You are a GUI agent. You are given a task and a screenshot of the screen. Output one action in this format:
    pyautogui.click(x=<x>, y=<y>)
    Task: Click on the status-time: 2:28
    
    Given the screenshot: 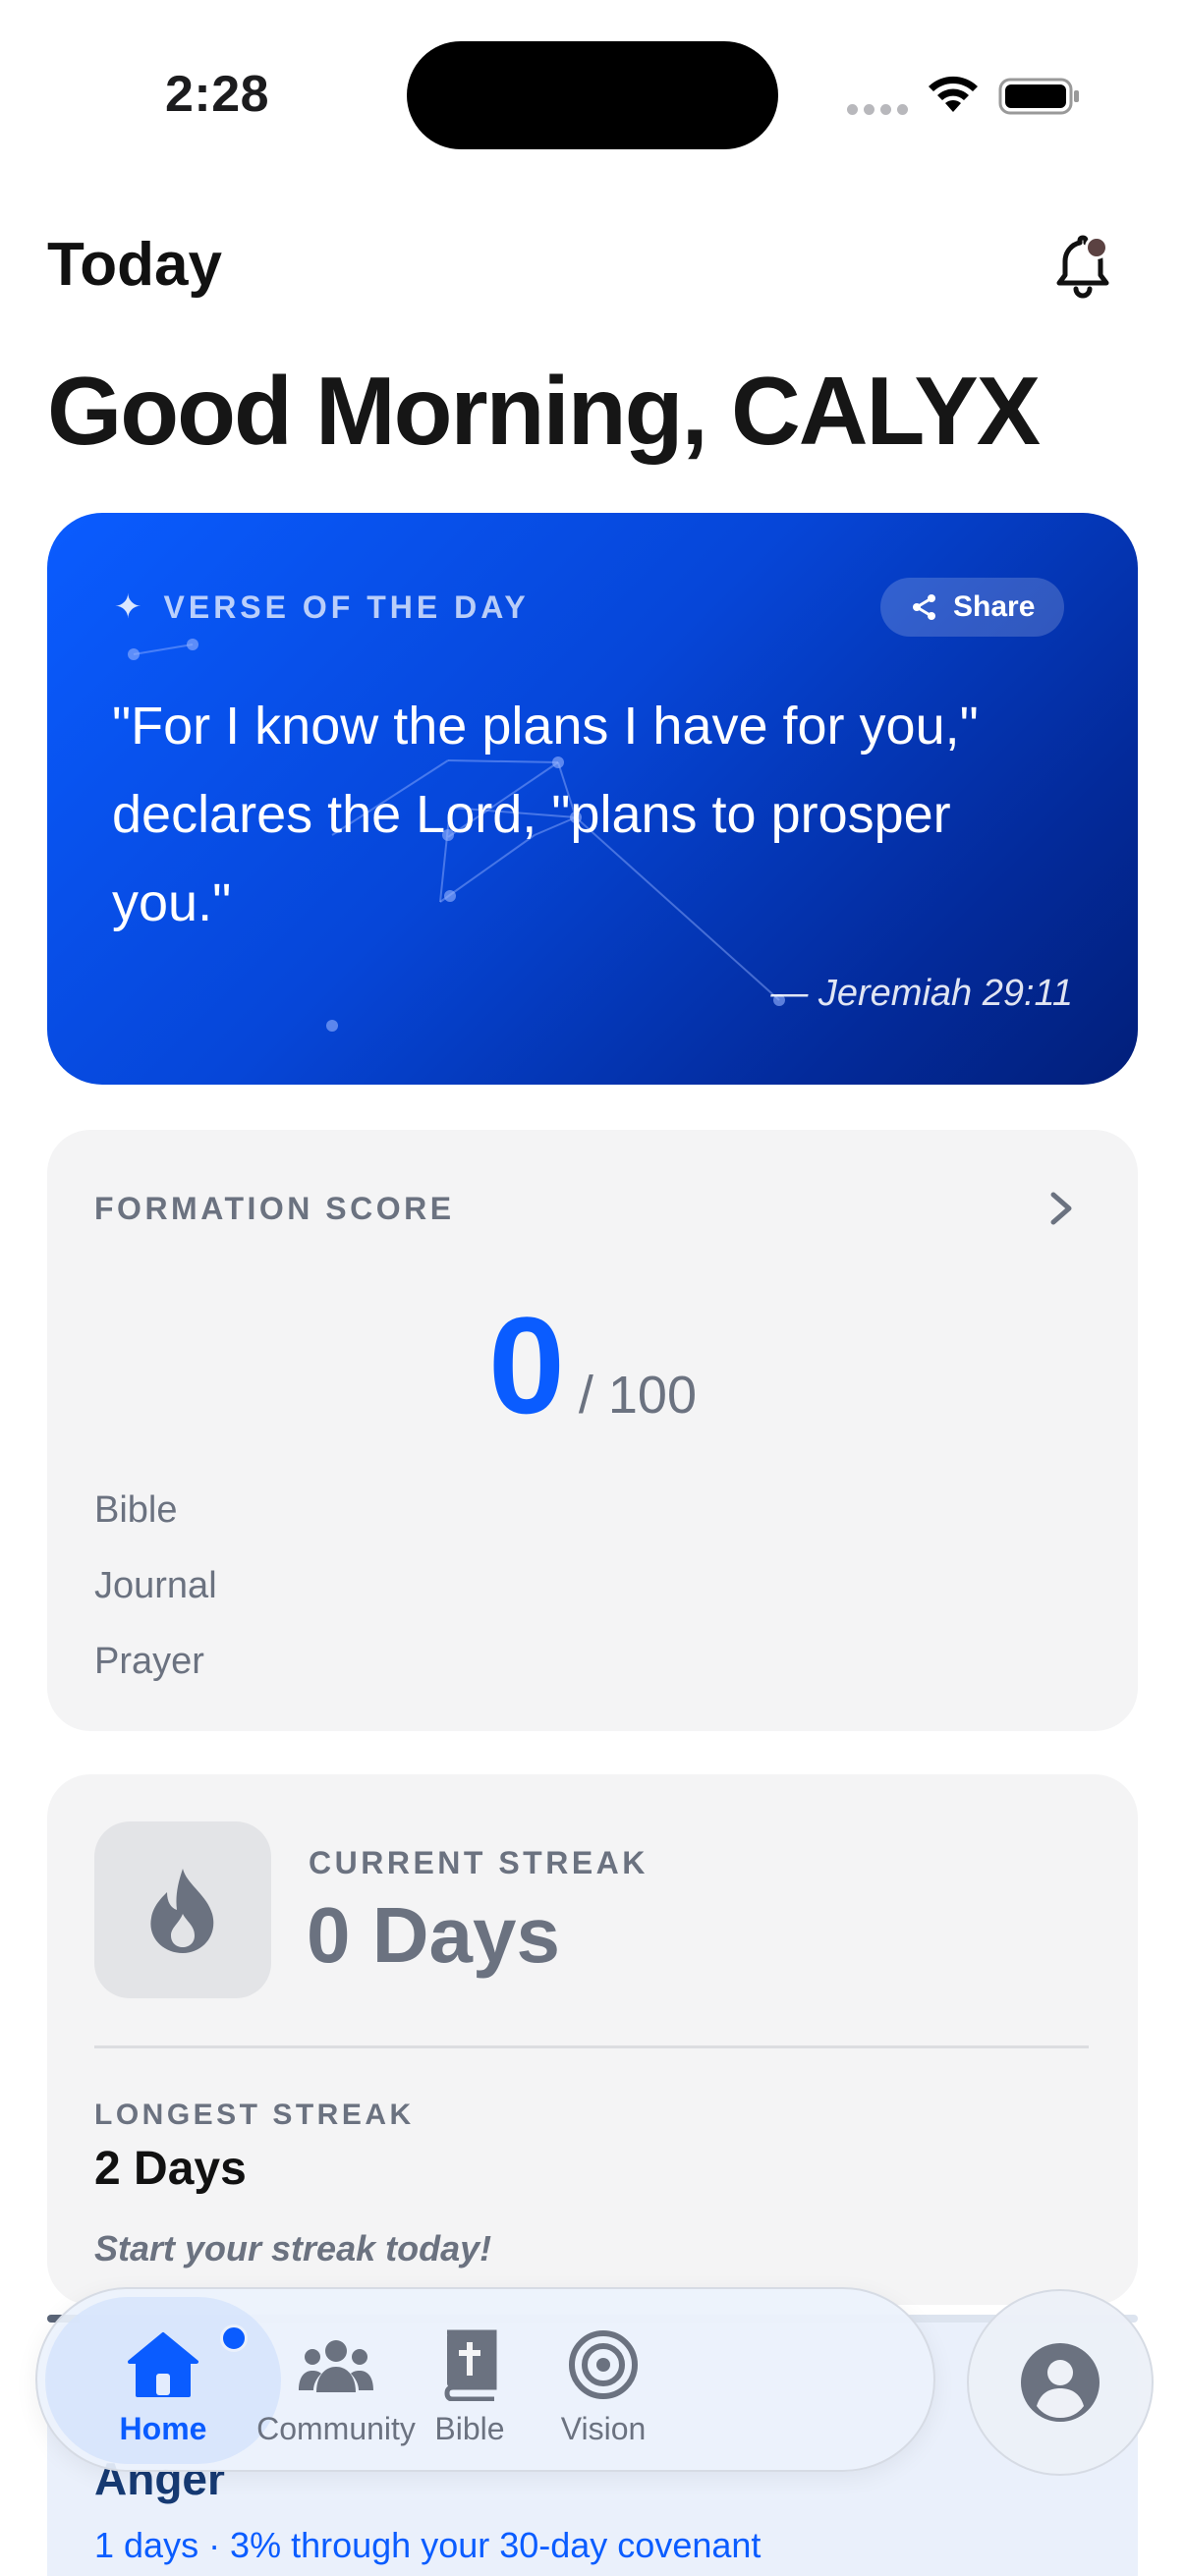 What is the action you would take?
    pyautogui.click(x=217, y=94)
    